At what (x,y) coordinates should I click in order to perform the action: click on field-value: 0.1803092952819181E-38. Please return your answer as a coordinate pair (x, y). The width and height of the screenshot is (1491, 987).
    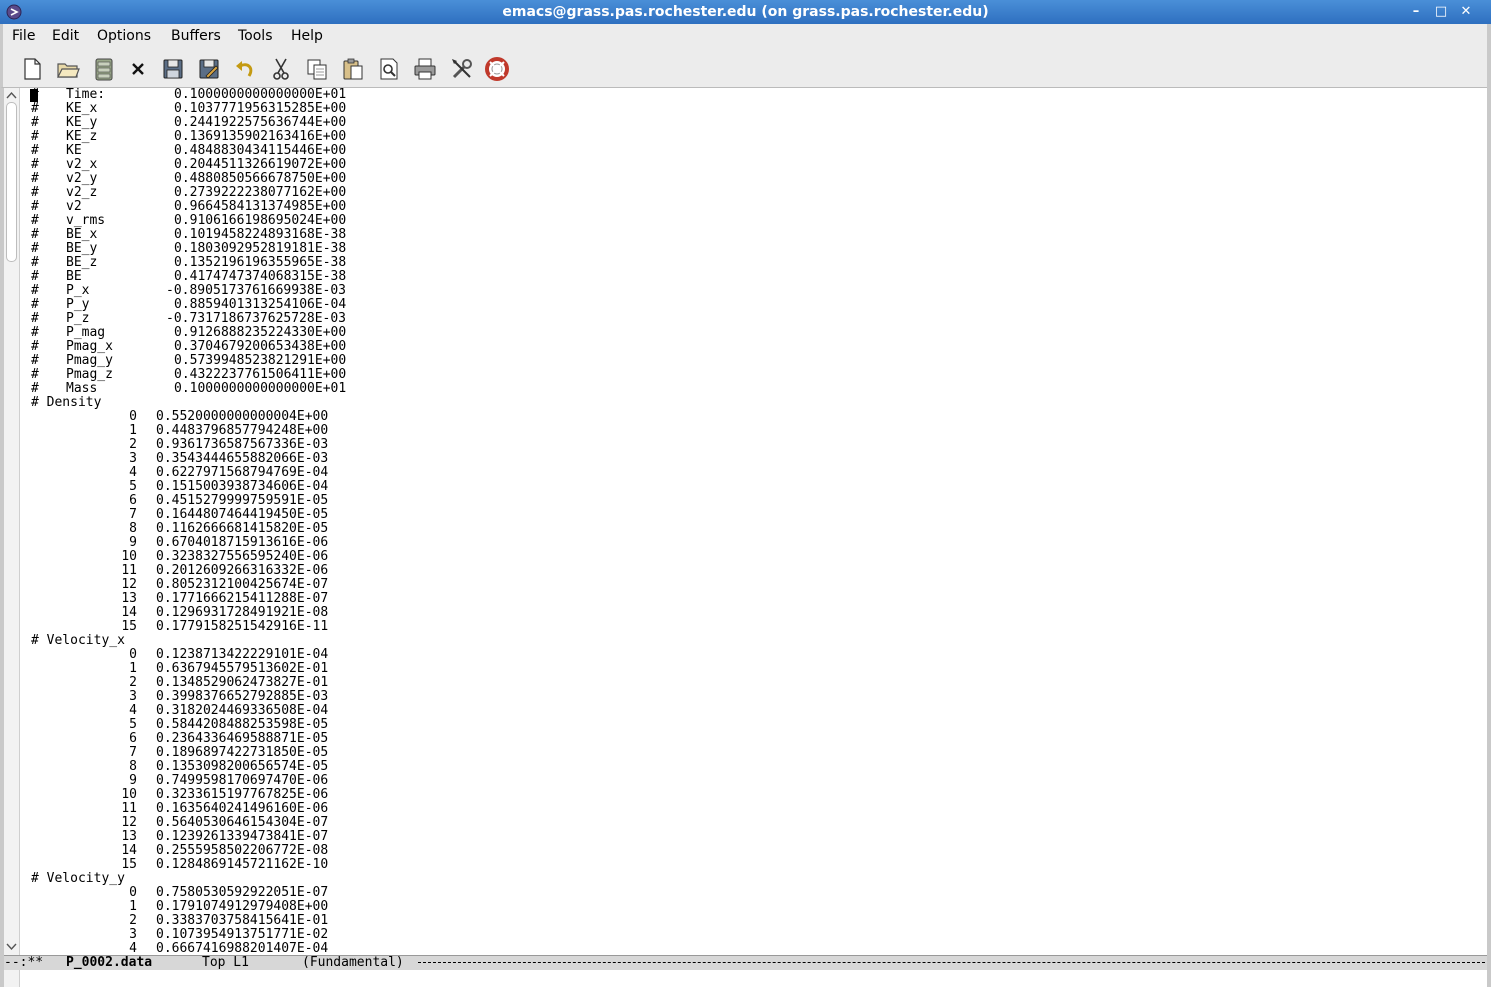
    Looking at the image, I should click on (260, 248).